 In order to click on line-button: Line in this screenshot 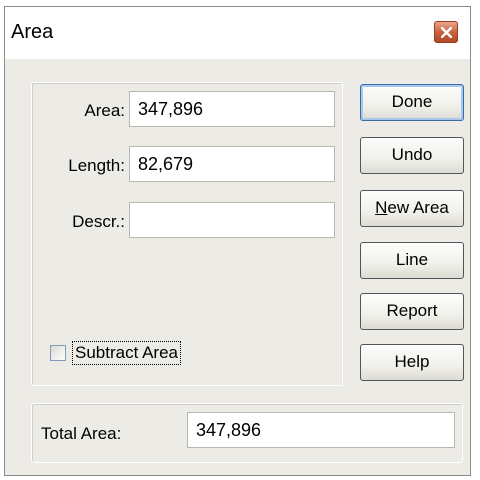, I will do `click(412, 260)`.